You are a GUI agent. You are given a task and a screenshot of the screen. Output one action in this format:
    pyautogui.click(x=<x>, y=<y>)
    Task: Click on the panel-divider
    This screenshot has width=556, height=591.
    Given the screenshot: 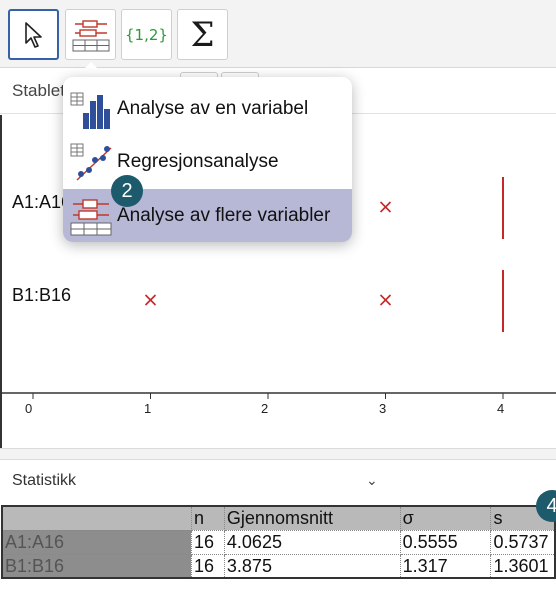 What is the action you would take?
    pyautogui.click(x=278, y=454)
    